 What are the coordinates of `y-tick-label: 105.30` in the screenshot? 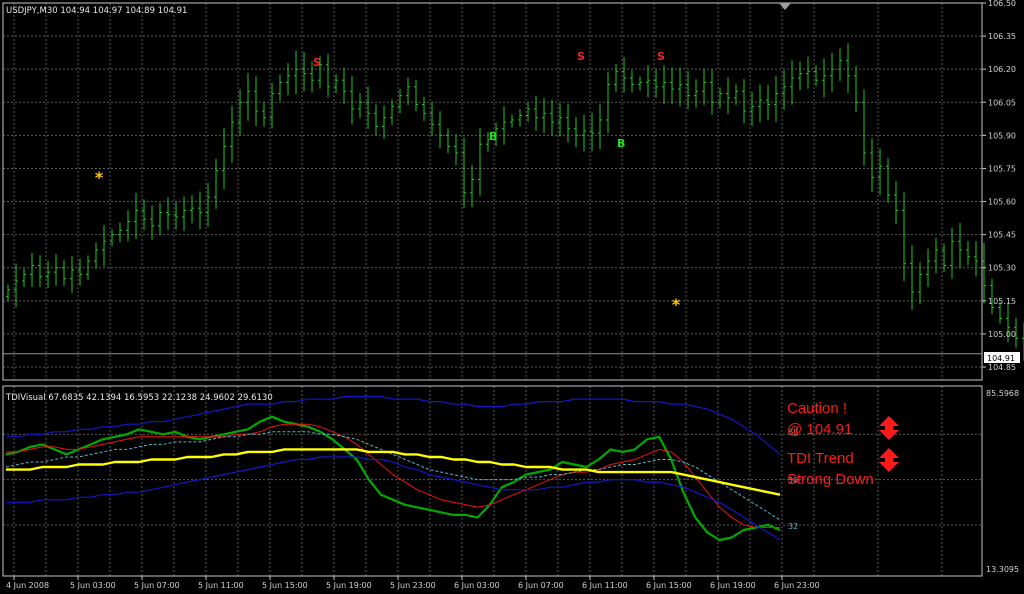 It's located at (1002, 268).